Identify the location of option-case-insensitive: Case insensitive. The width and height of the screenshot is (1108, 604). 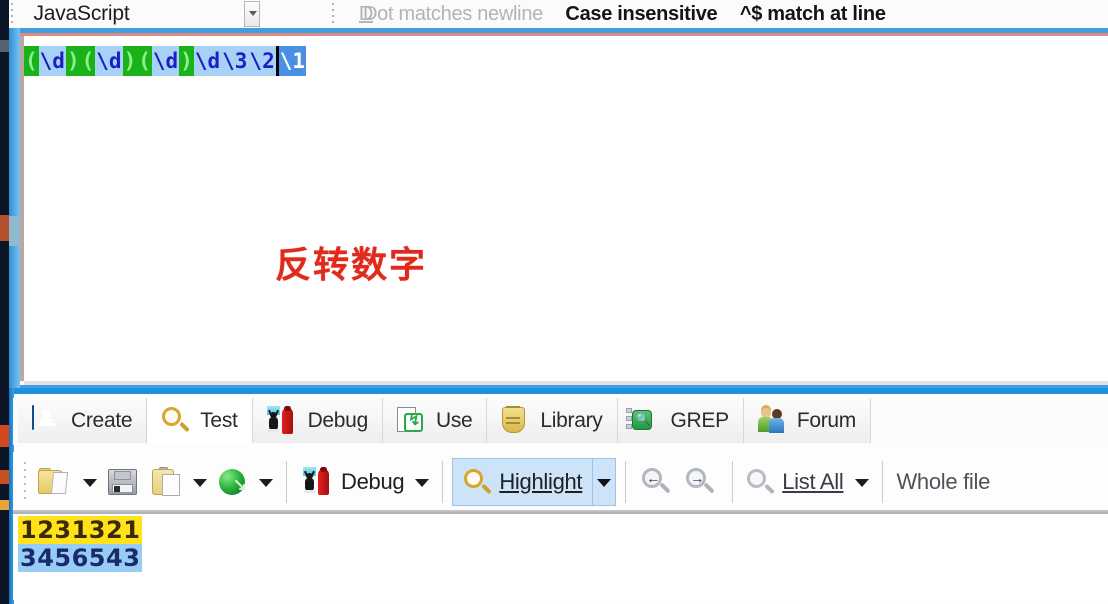
(641, 14).